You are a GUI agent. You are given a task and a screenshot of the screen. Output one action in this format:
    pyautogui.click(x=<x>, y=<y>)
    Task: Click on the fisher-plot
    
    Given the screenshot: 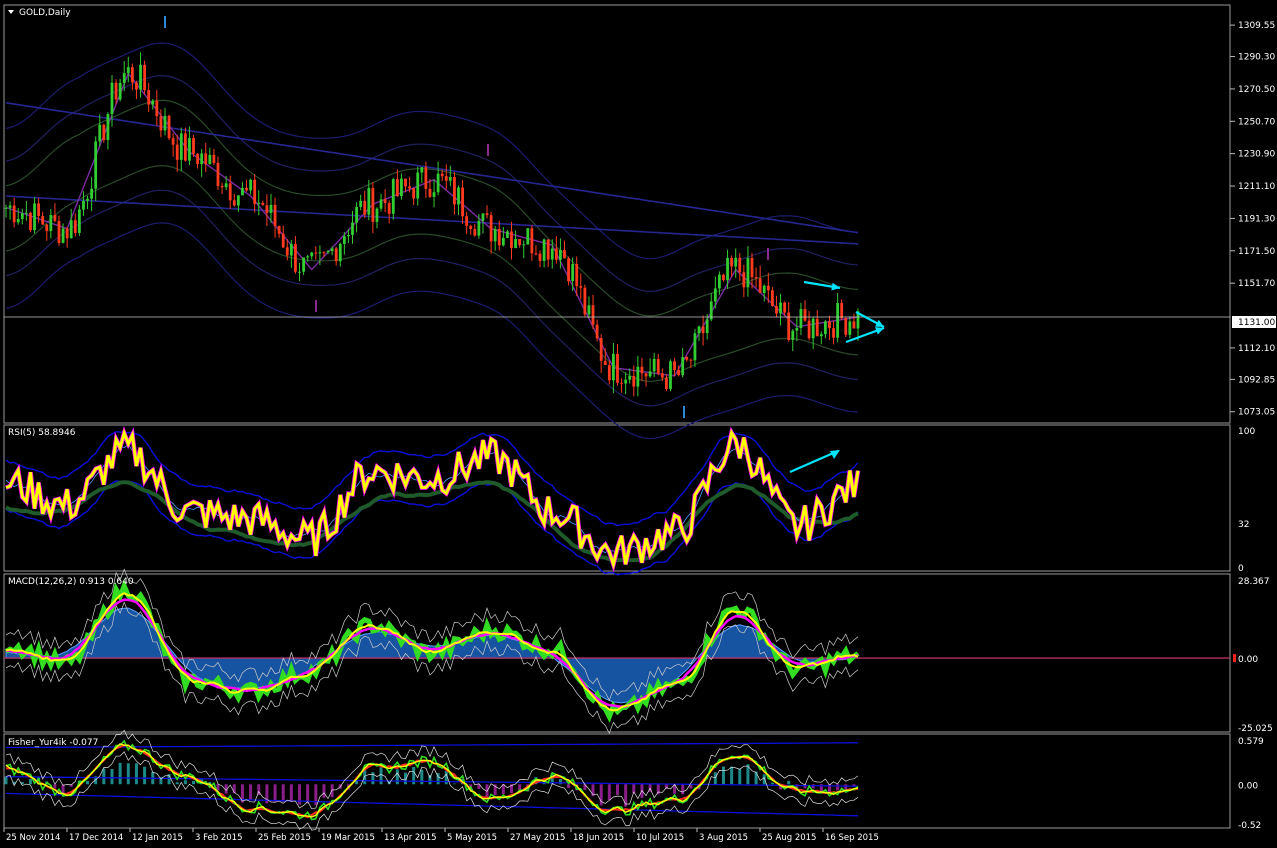 What is the action you would take?
    pyautogui.click(x=432, y=780)
    